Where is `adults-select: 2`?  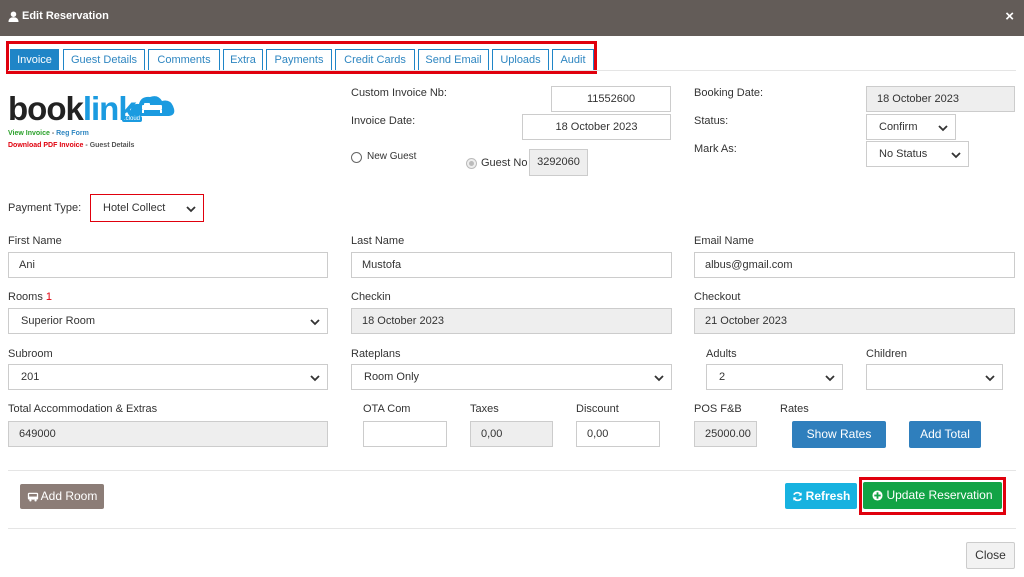
adults-select: 2 is located at coordinates (774, 377).